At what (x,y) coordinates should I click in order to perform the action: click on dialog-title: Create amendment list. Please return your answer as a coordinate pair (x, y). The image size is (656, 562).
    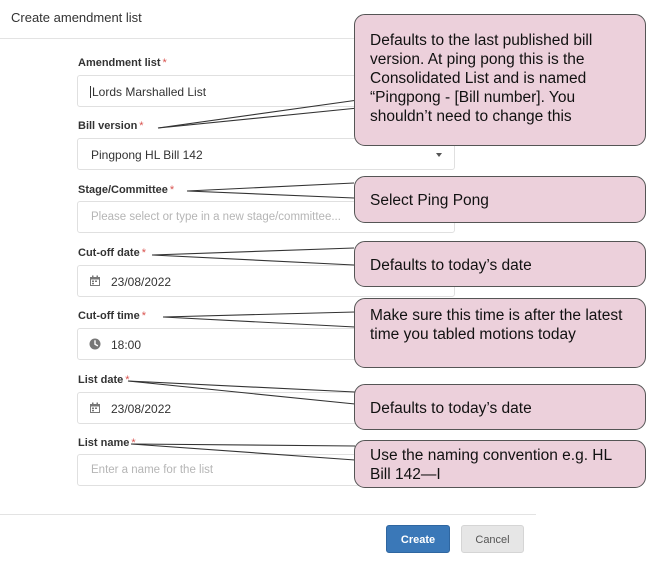
    Looking at the image, I should click on (76, 17).